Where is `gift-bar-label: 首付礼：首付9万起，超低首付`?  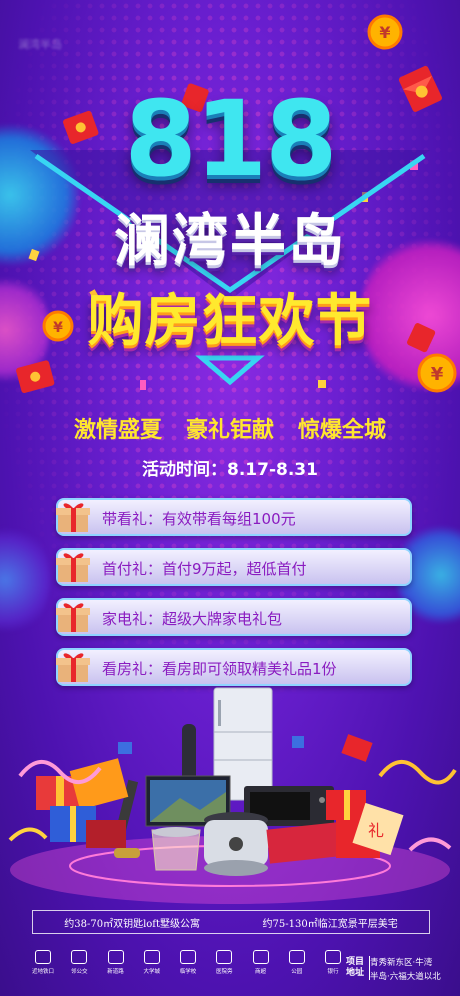 gift-bar-label: 首付礼：首付9万起，超低首付 is located at coordinates (204, 569).